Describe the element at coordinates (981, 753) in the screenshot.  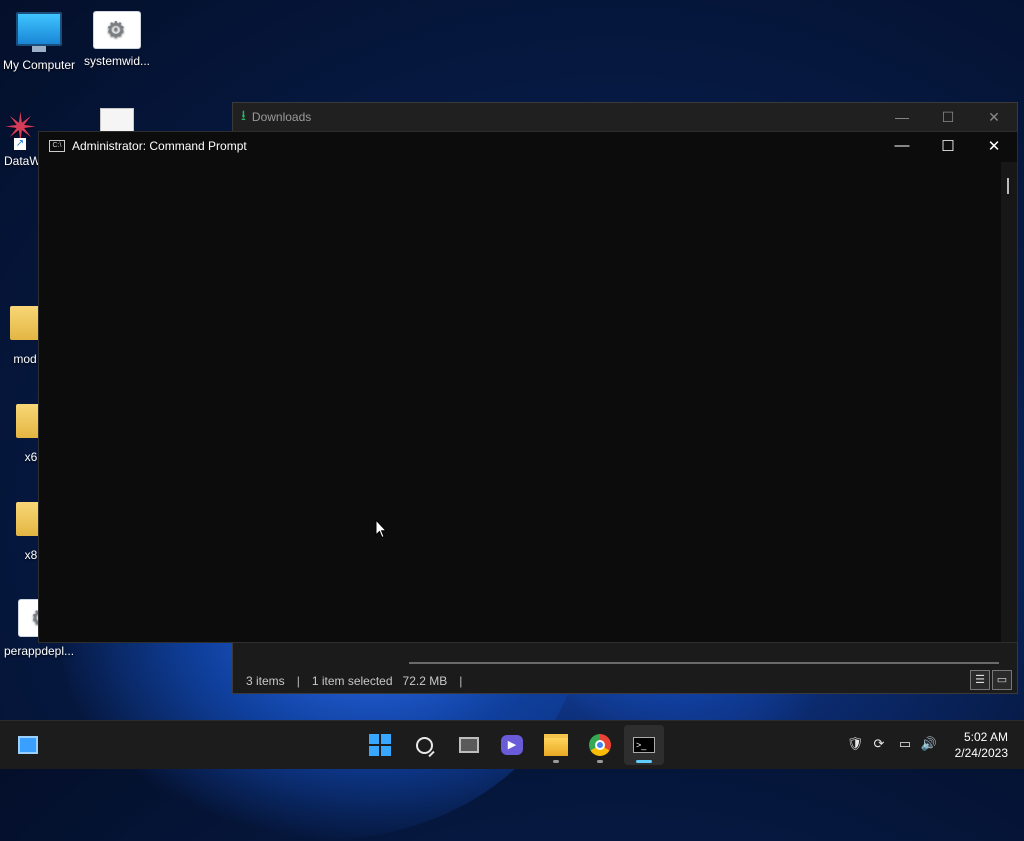
I see `clock-date: 2/24/2023` at that location.